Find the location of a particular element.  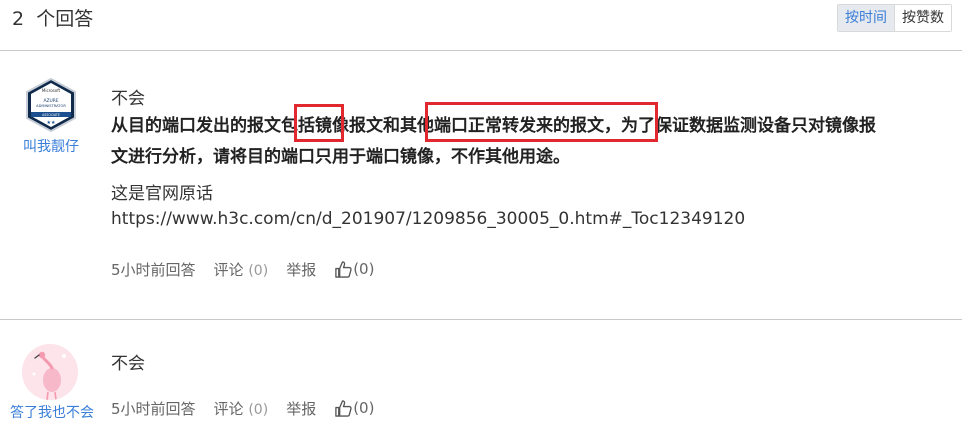

username-link: 叫我靓仔 is located at coordinates (51, 146).